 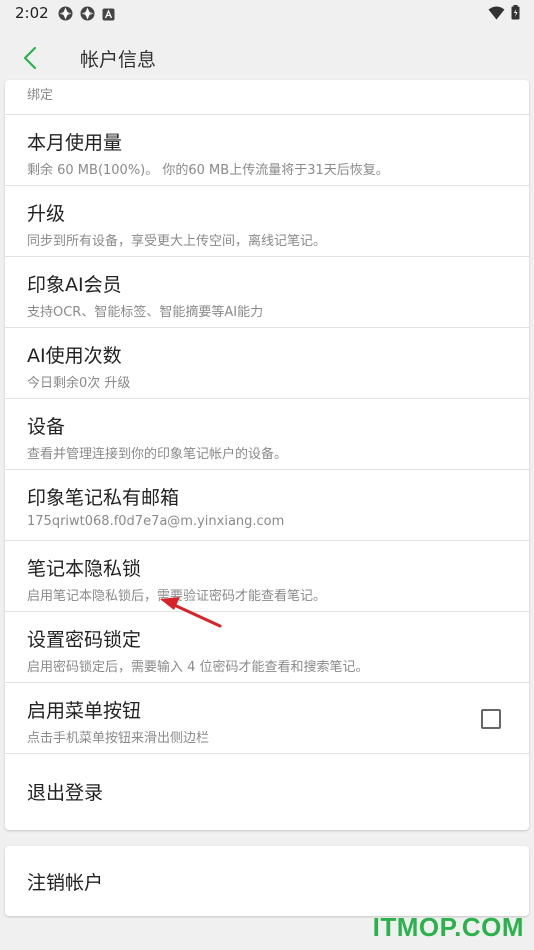 What do you see at coordinates (118, 738) in the screenshot?
I see `list-item-subtitle: 点击手机菜单按钮来滑出侧边栏` at bounding box center [118, 738].